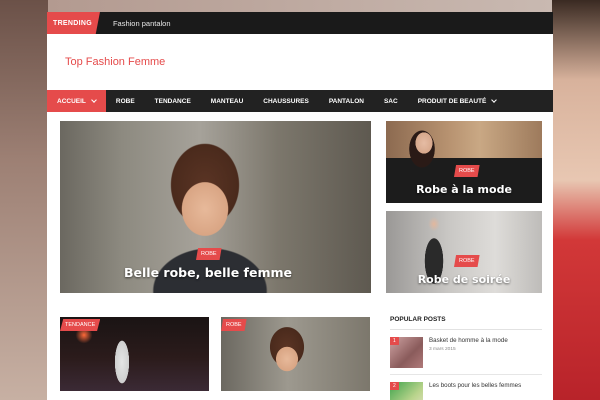 This screenshot has height=400, width=600. What do you see at coordinates (576, 200) in the screenshot?
I see `background-right` at bounding box center [576, 200].